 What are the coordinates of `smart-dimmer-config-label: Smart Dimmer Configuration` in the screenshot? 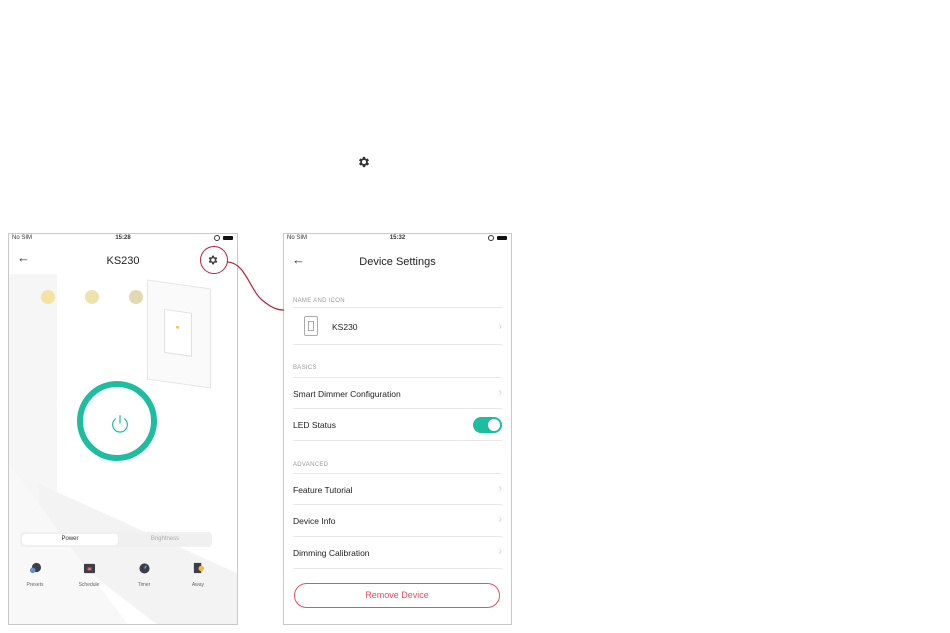 It's located at (347, 394).